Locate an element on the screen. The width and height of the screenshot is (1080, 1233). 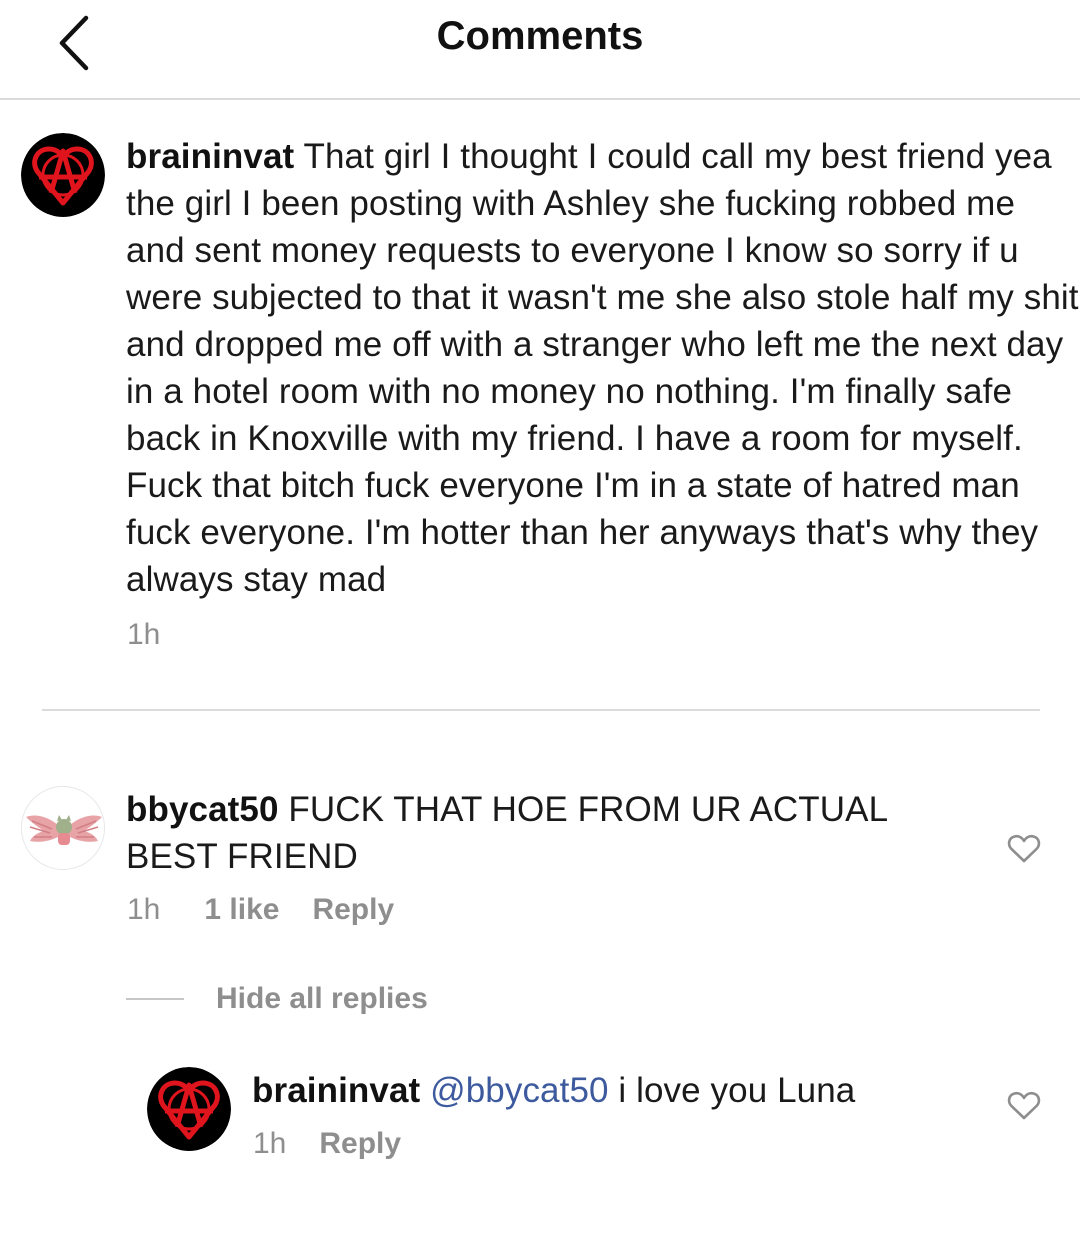
header-bar: Comments is located at coordinates (540, 50).